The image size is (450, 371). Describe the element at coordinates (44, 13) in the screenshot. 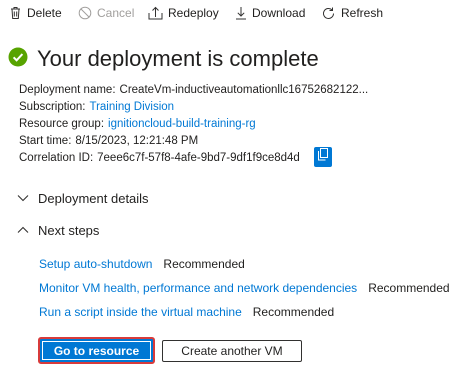

I see `delete-label: Delete` at that location.